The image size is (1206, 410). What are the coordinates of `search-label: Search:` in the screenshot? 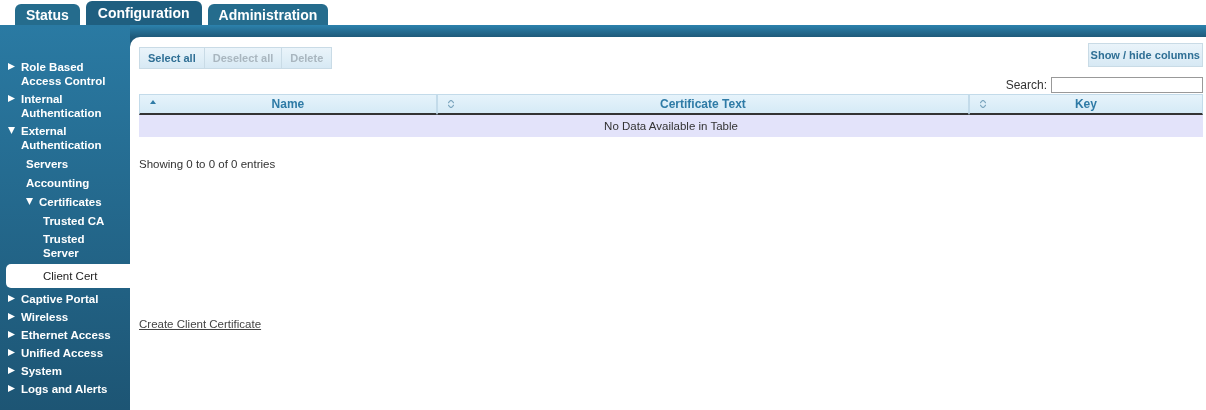 It's located at (1026, 85).